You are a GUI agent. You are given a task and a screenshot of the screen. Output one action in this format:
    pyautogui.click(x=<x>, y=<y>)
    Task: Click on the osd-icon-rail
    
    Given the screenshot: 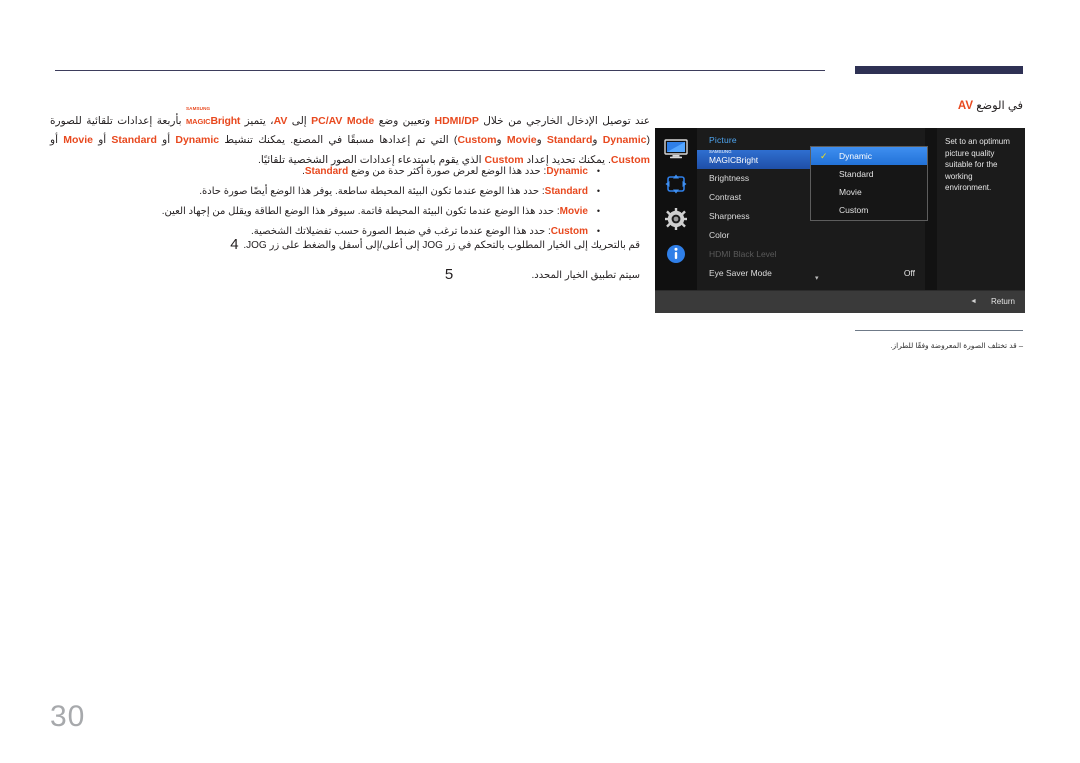 What is the action you would take?
    pyautogui.click(x=676, y=209)
    